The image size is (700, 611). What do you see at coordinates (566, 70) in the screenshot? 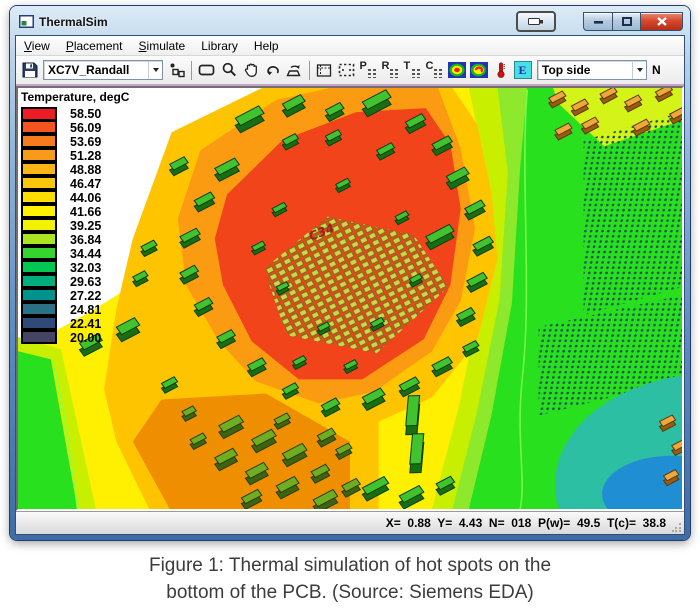
I see `side-combobox-value: Top side` at bounding box center [566, 70].